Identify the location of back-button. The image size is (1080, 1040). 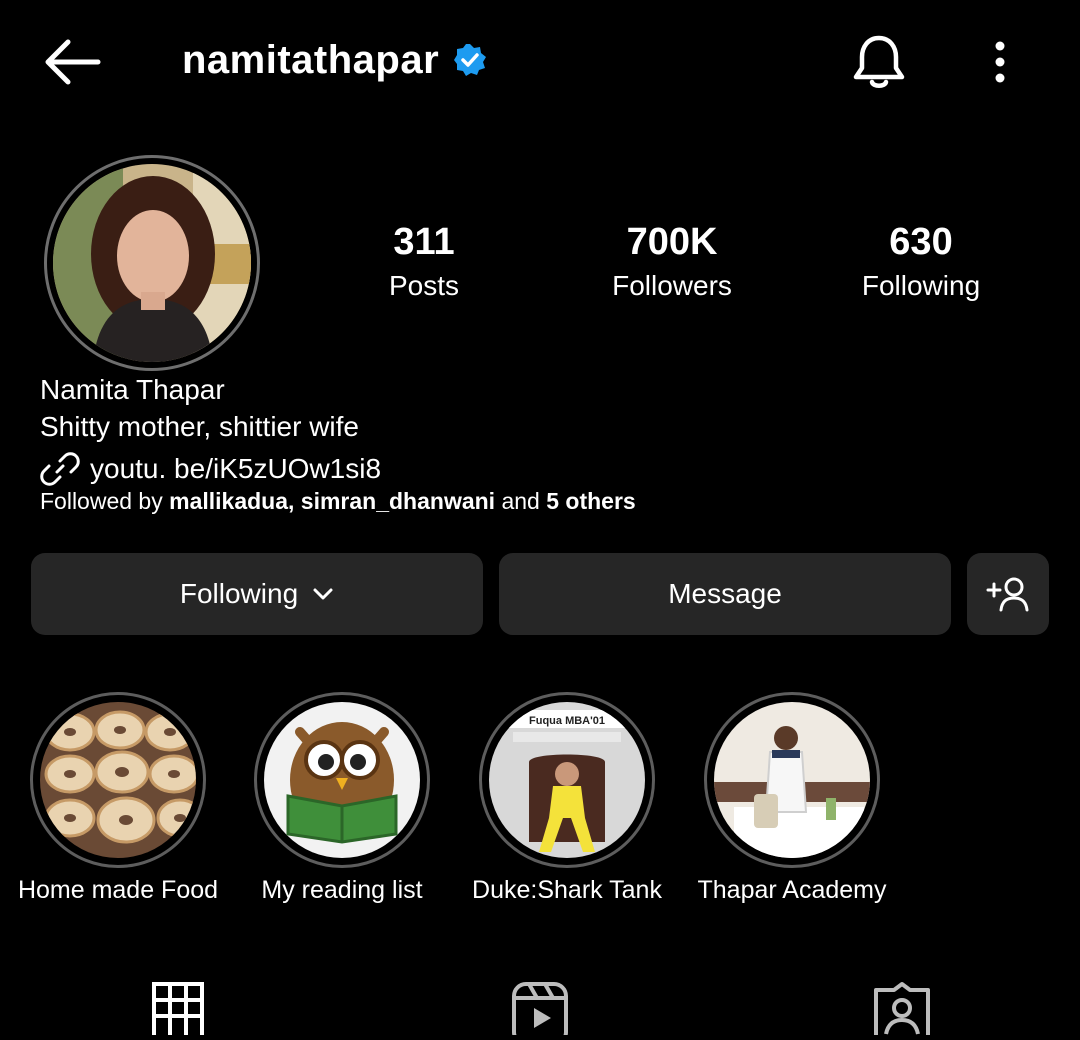
(72, 62).